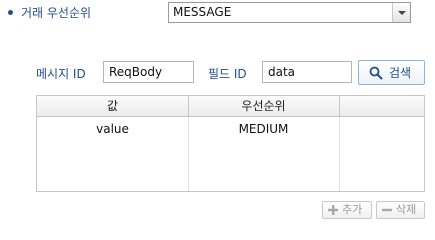 The width and height of the screenshot is (435, 240). I want to click on add-button: 추가, so click(347, 210).